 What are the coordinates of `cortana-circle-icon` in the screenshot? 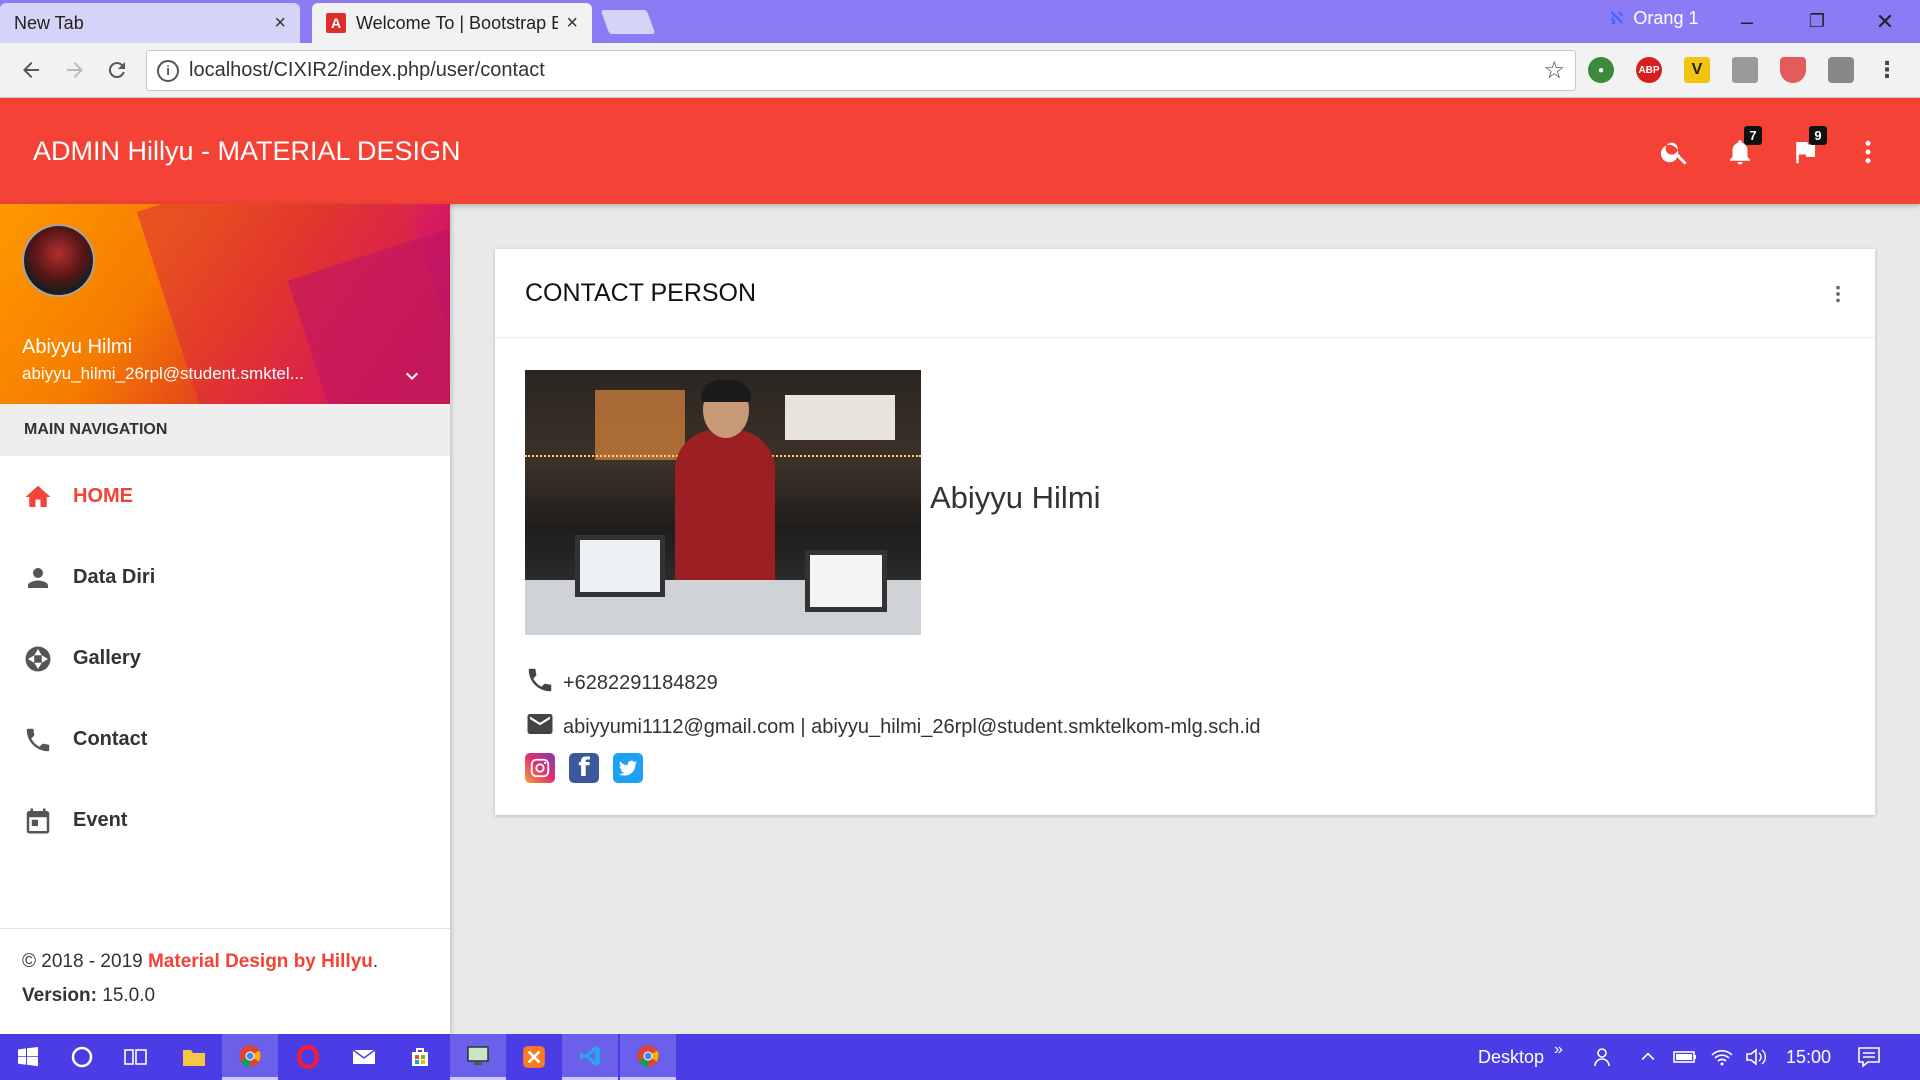 It's located at (82, 1057).